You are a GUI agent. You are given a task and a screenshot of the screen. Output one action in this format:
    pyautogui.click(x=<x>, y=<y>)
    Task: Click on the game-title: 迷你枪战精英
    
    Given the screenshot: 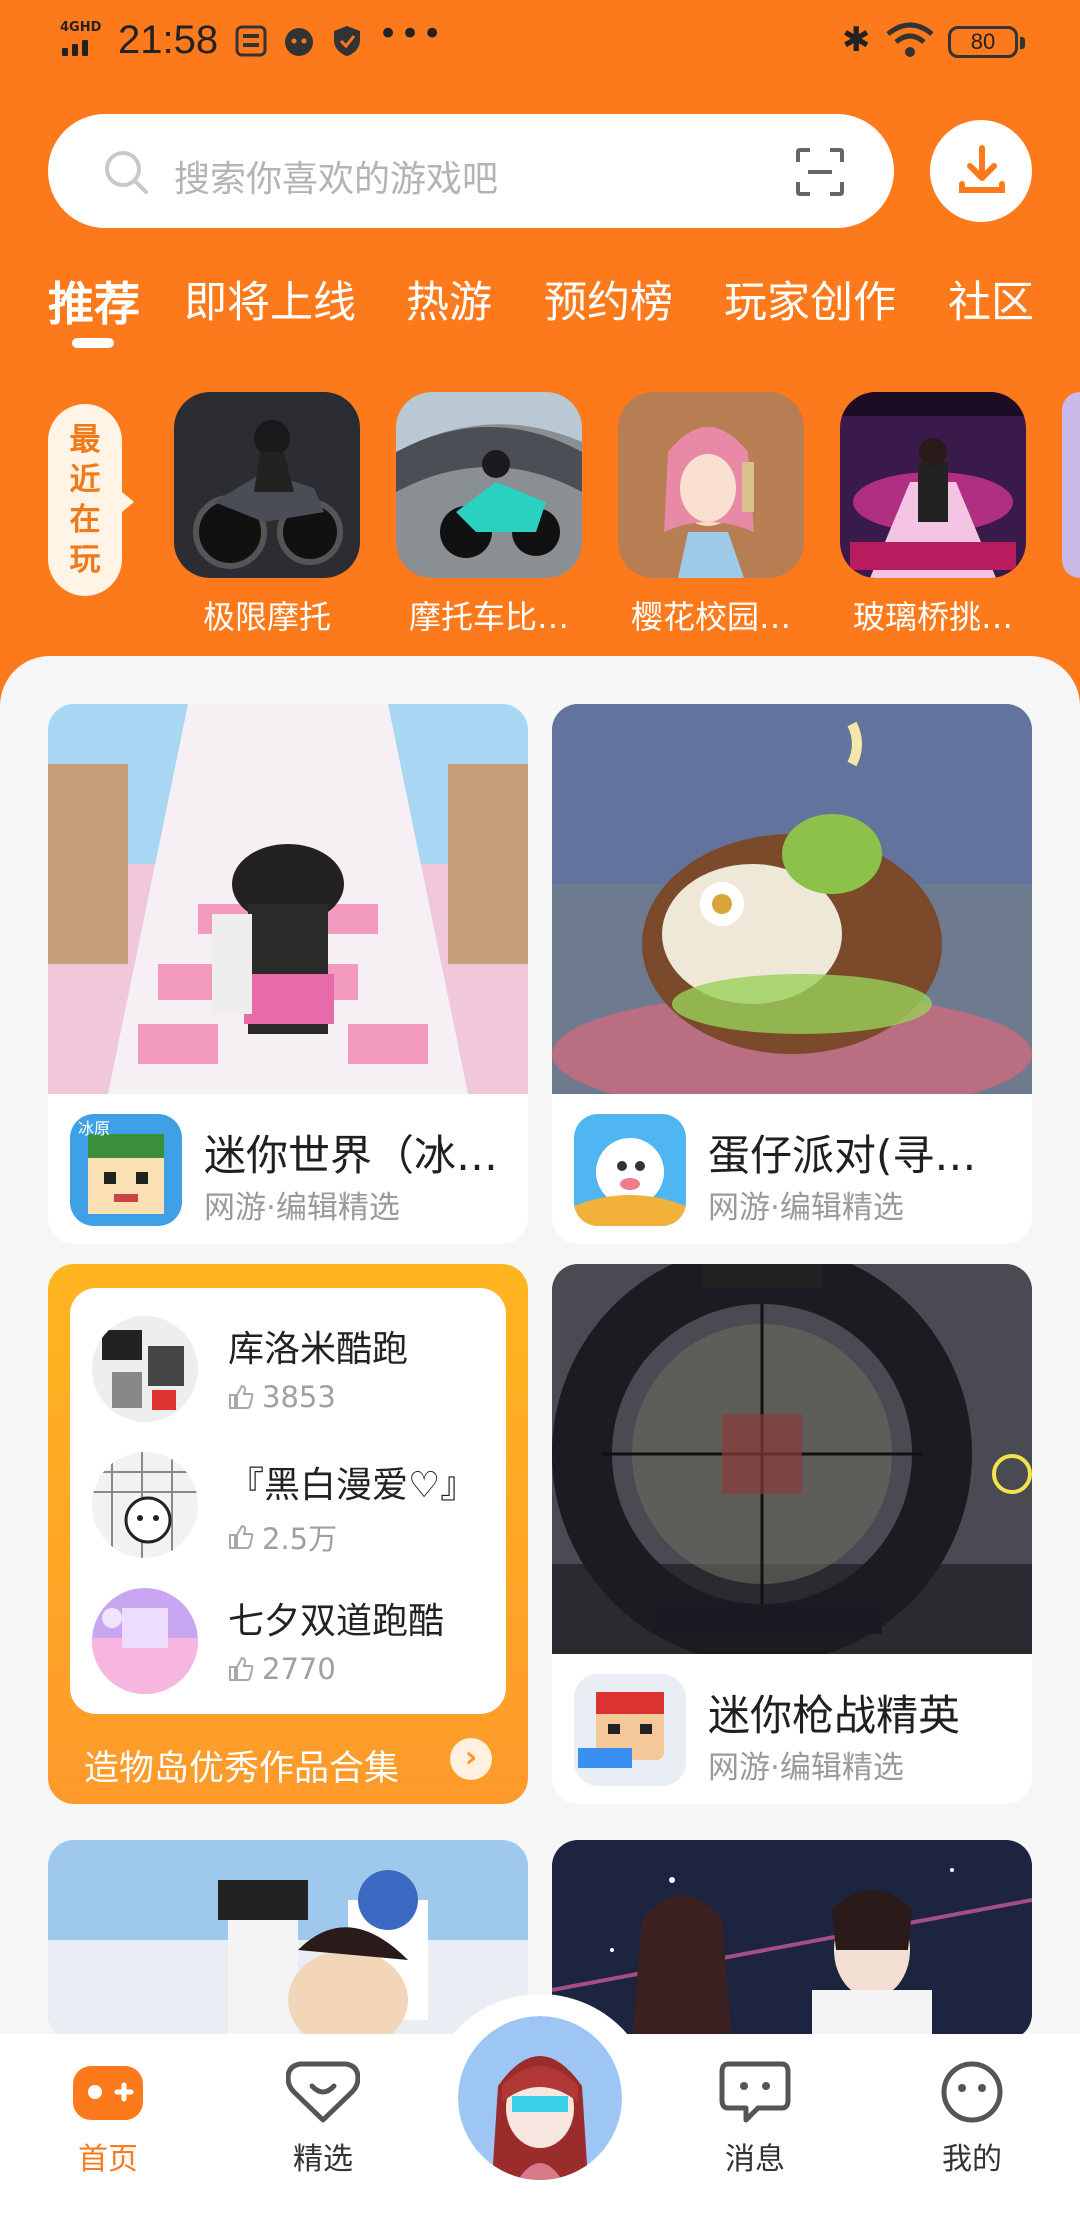 What is the action you would take?
    pyautogui.click(x=834, y=1715)
    